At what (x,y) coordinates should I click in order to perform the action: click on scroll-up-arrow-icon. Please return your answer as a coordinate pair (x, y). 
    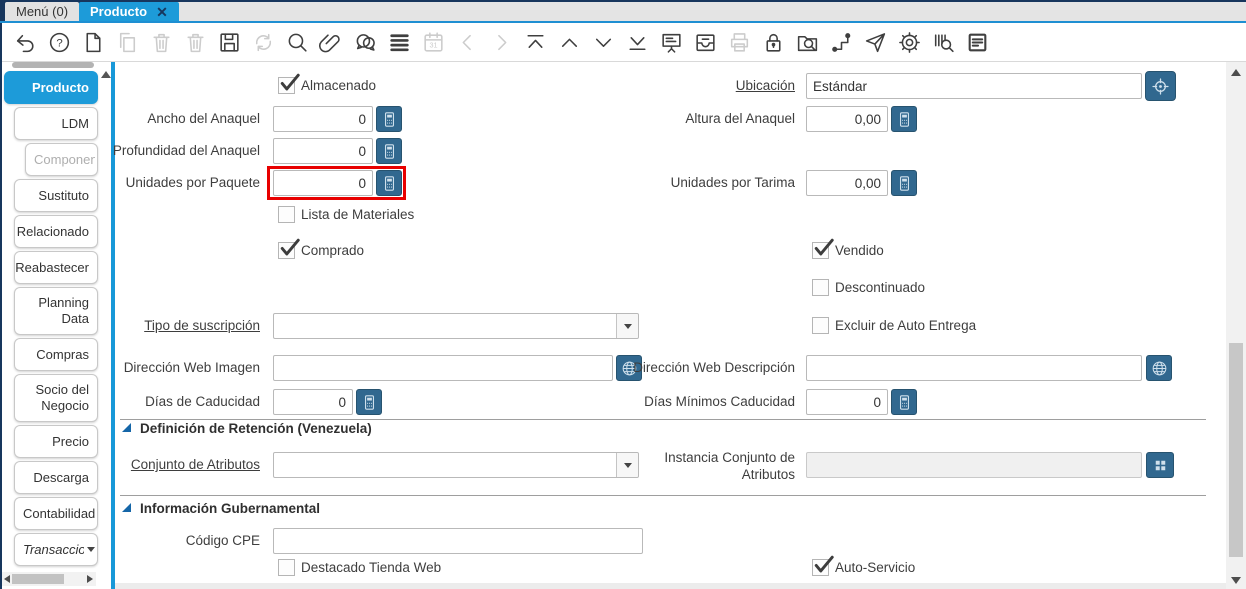
    Looking at the image, I should click on (1236, 72).